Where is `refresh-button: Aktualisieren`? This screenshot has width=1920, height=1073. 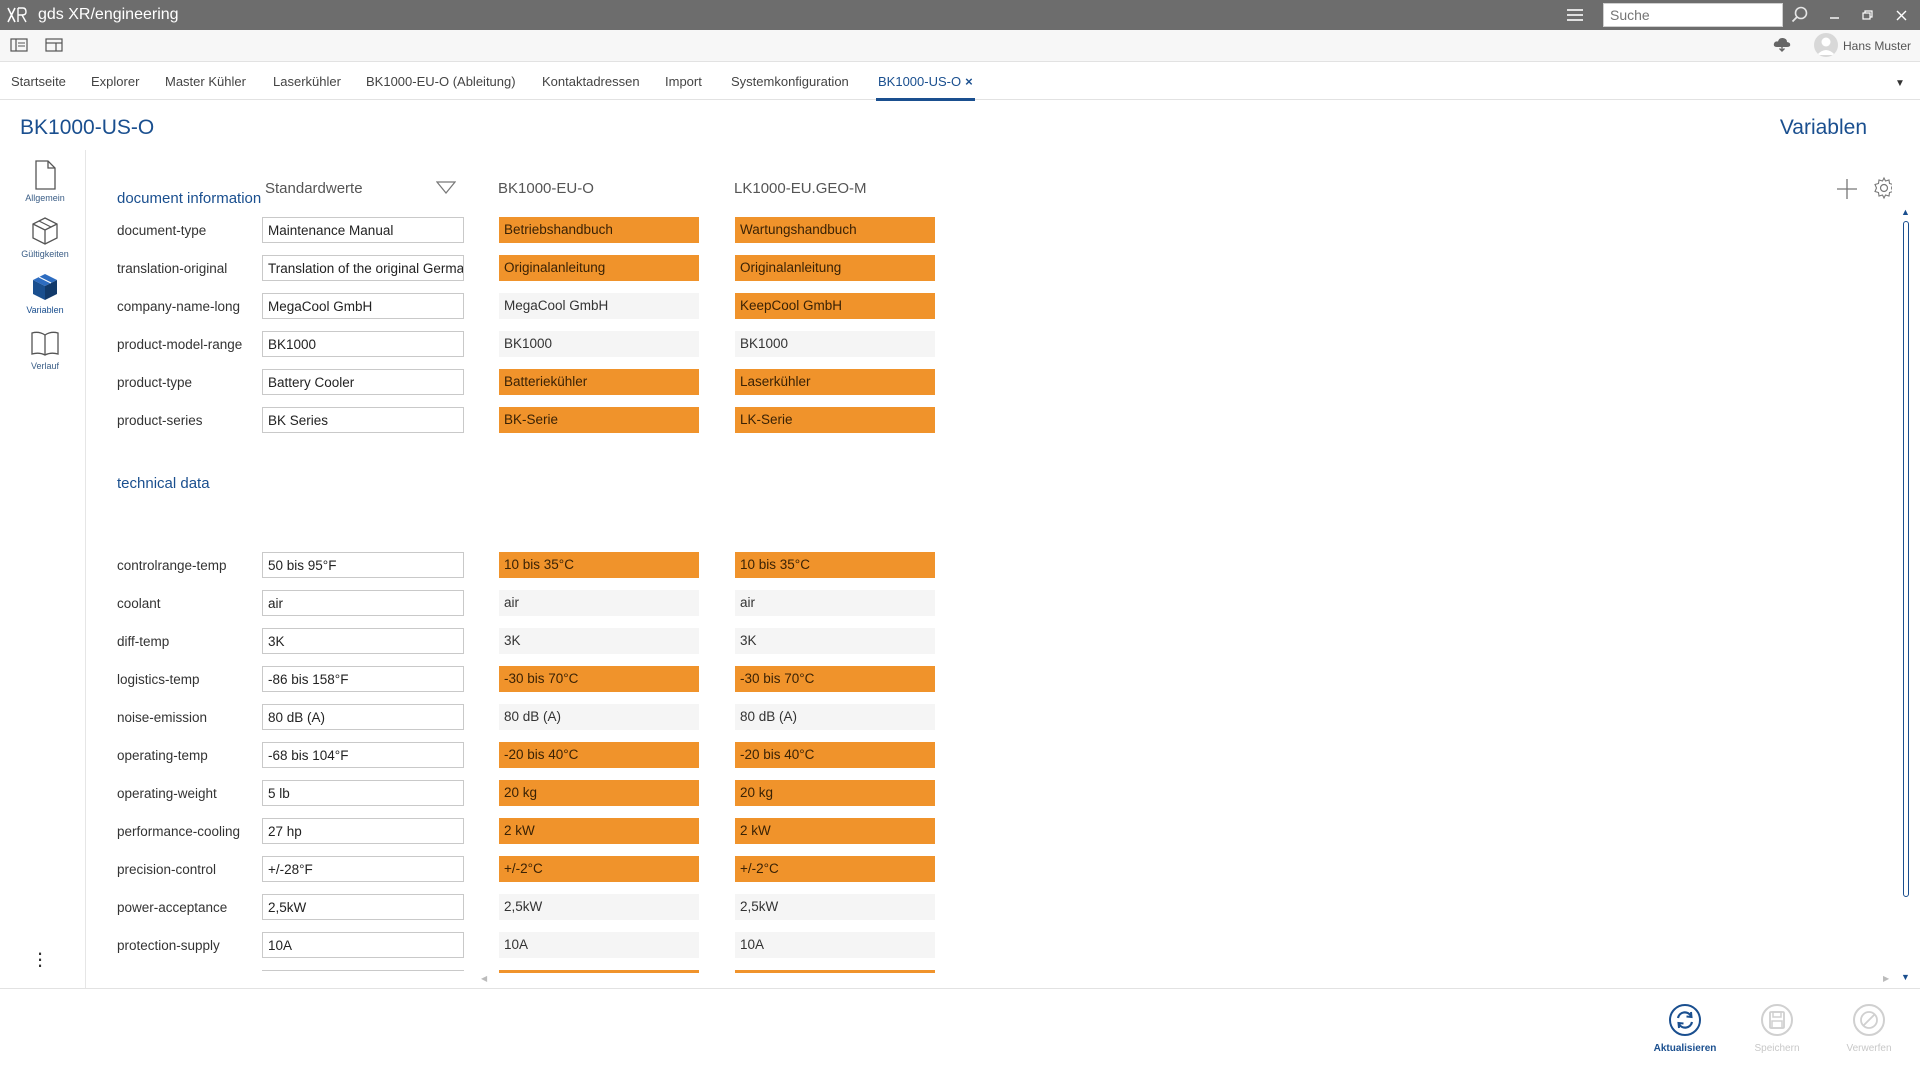
refresh-button: Aktualisieren is located at coordinates (1685, 1028).